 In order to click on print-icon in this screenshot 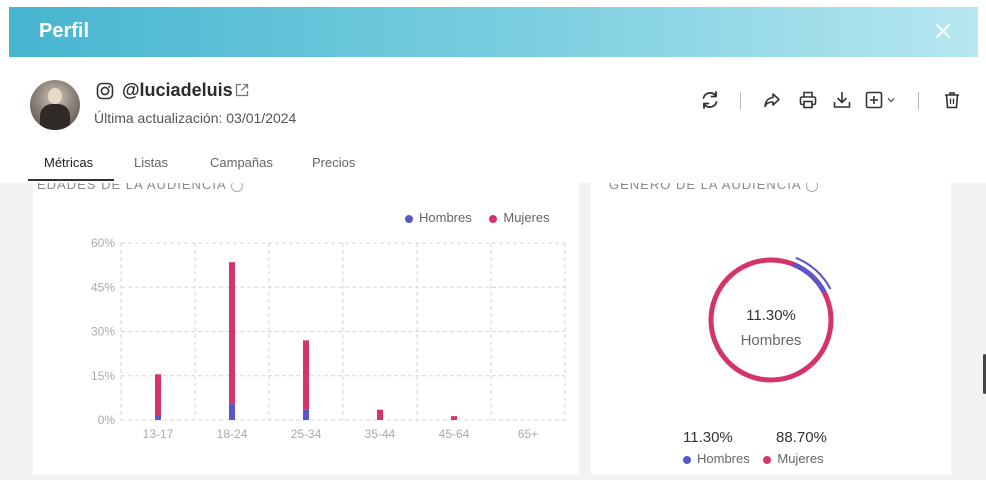, I will do `click(808, 100)`.